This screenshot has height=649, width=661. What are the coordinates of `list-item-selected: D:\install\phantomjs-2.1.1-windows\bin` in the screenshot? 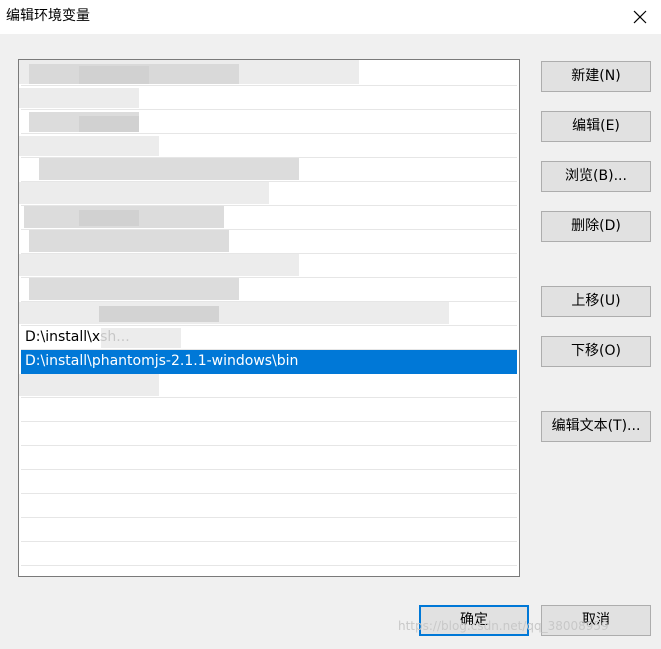 It's located at (269, 362).